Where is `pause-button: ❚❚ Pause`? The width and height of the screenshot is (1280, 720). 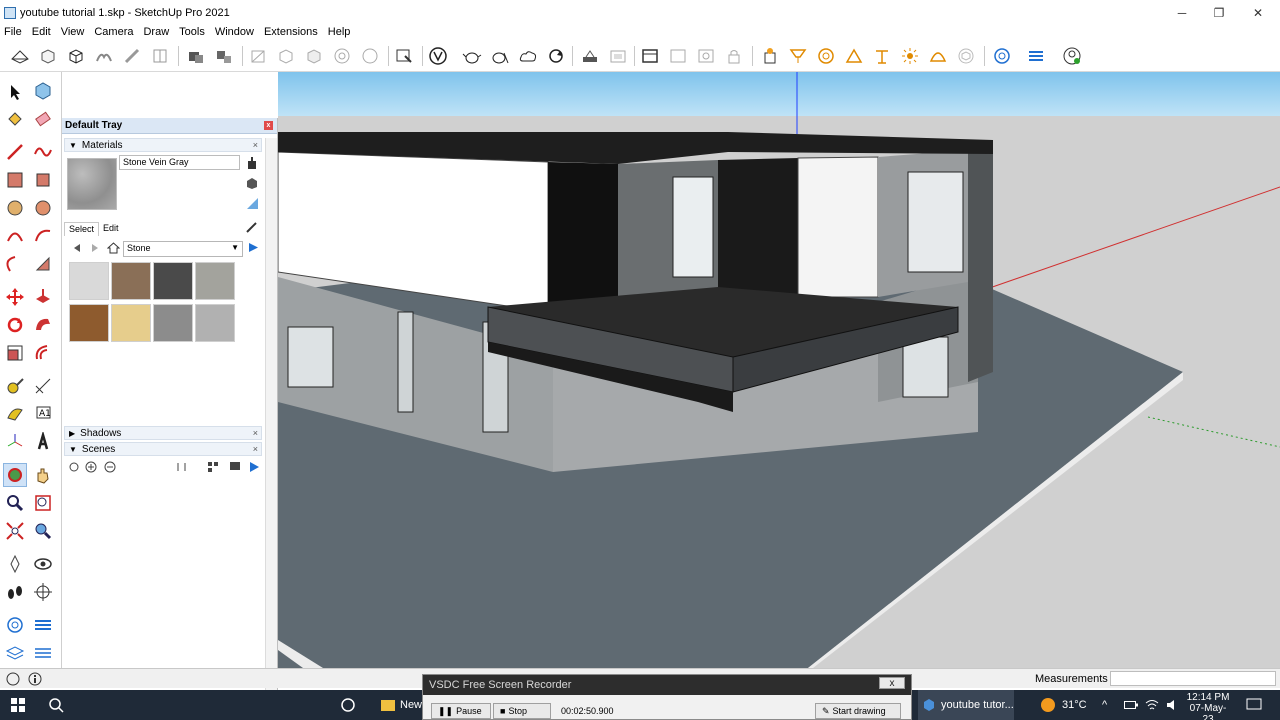
pause-button: ❚❚ Pause is located at coordinates (461, 711).